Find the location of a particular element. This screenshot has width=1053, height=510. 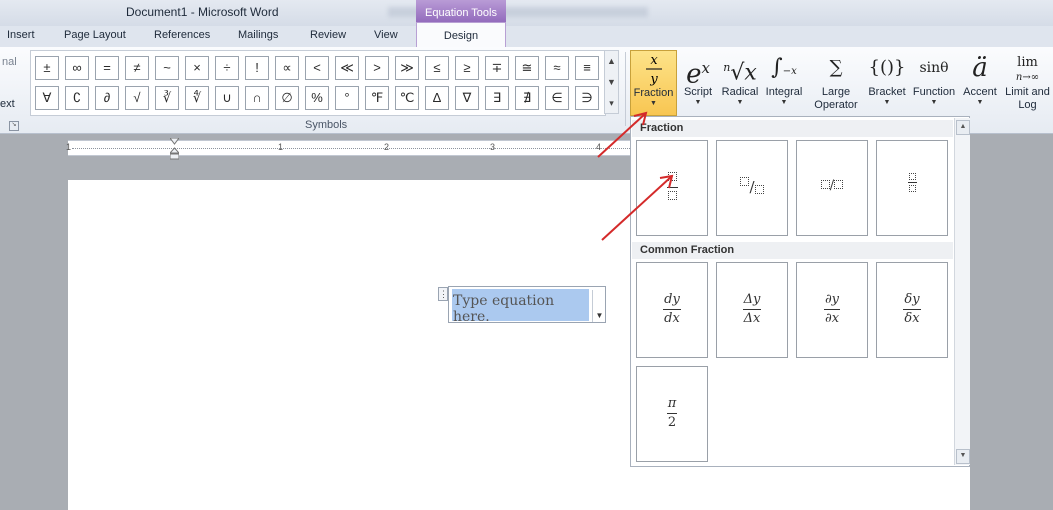

partial-y-partial-x-fraction: ∂y ∂x is located at coordinates (832, 309).